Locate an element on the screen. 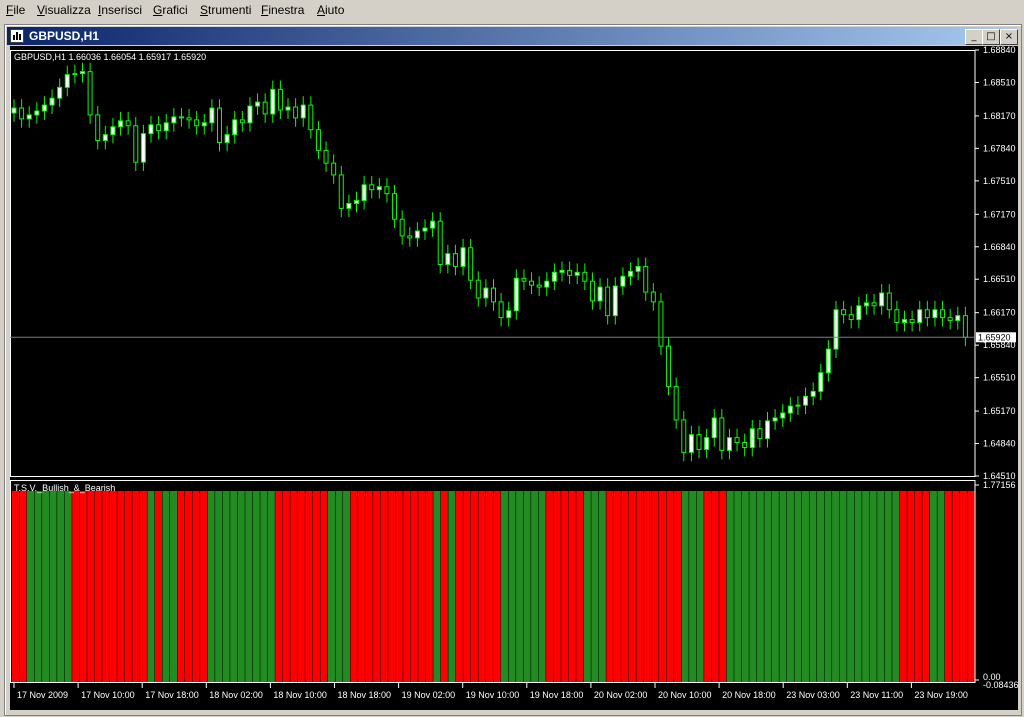 The width and height of the screenshot is (1024, 717). menu-file: File is located at coordinates (15, 10).